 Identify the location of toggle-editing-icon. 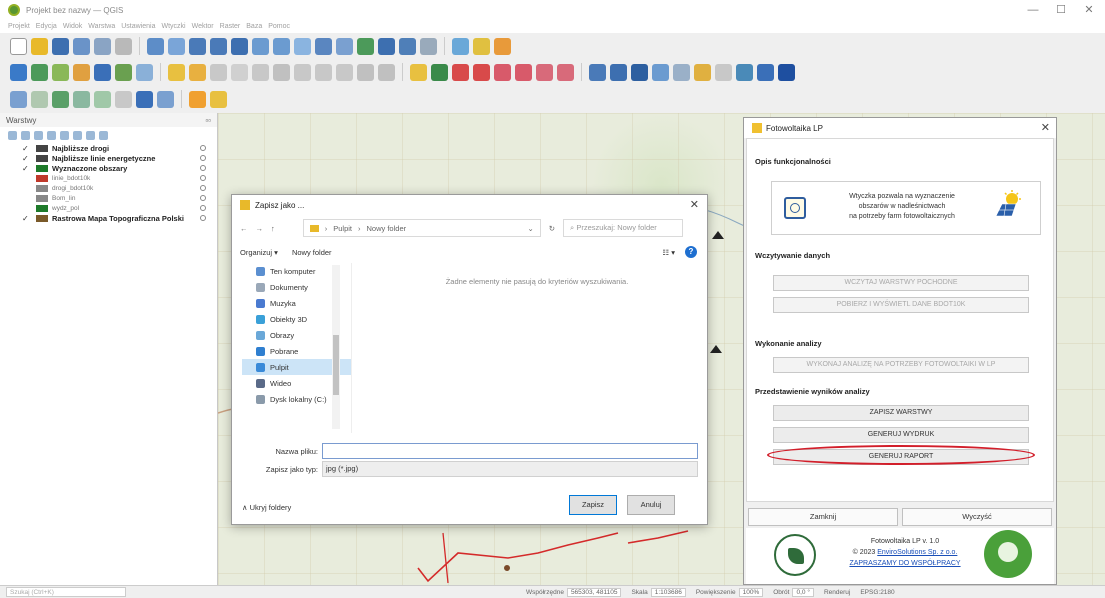
(197, 72).